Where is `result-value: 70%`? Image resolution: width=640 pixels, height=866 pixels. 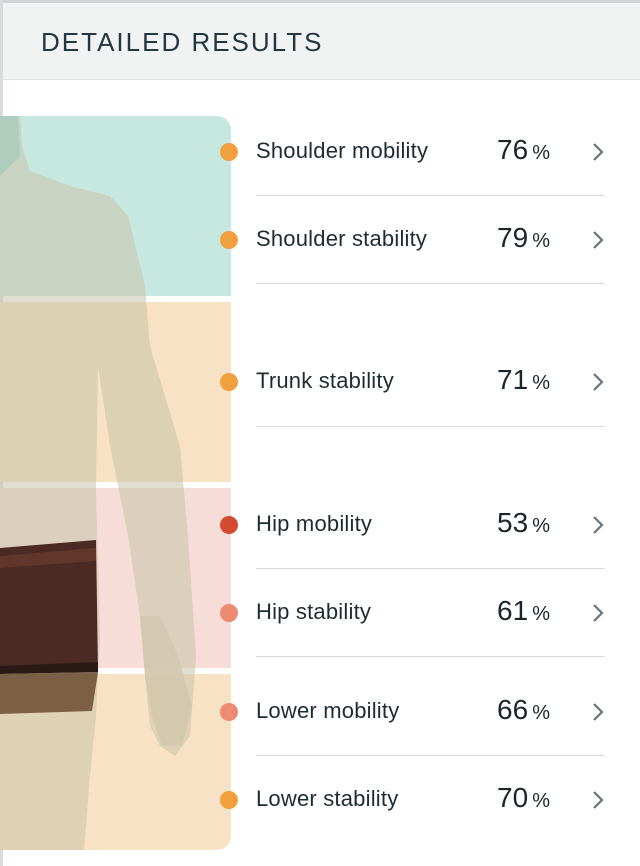 result-value: 70% is located at coordinates (523, 798).